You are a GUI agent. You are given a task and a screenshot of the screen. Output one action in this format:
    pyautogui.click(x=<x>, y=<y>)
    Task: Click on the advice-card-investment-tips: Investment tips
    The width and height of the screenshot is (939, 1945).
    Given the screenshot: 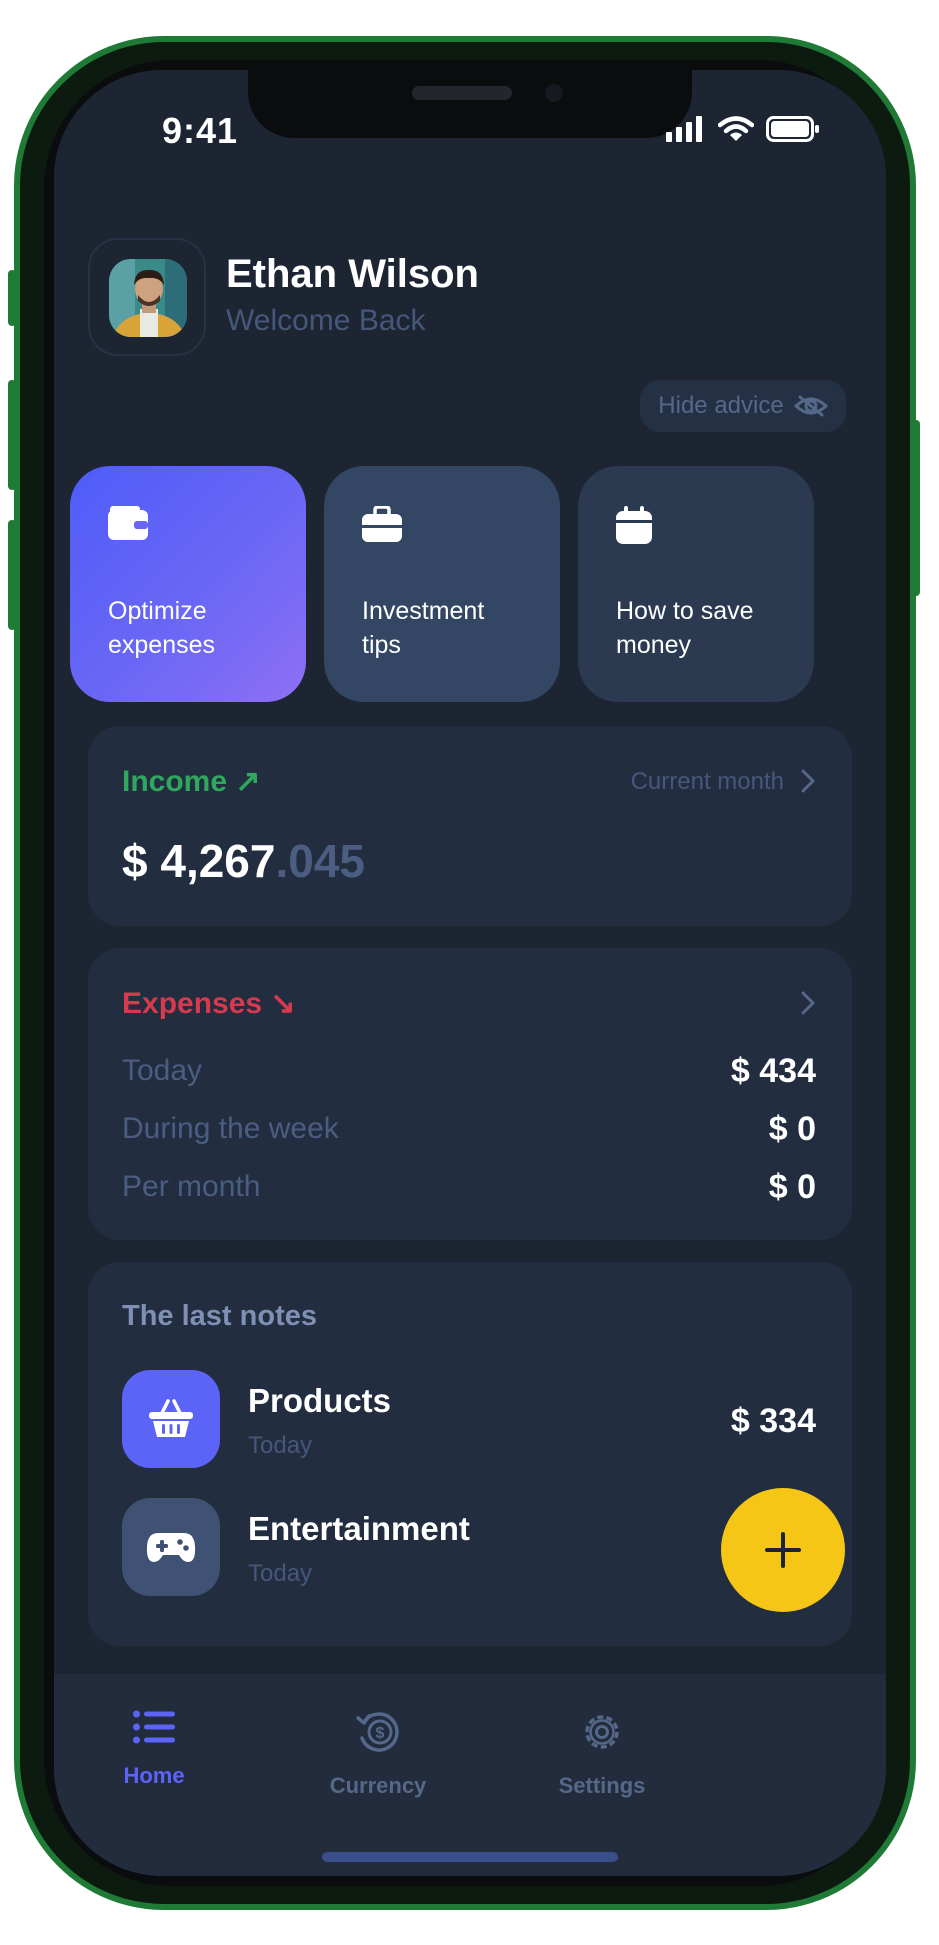 What is the action you would take?
    pyautogui.click(x=442, y=584)
    